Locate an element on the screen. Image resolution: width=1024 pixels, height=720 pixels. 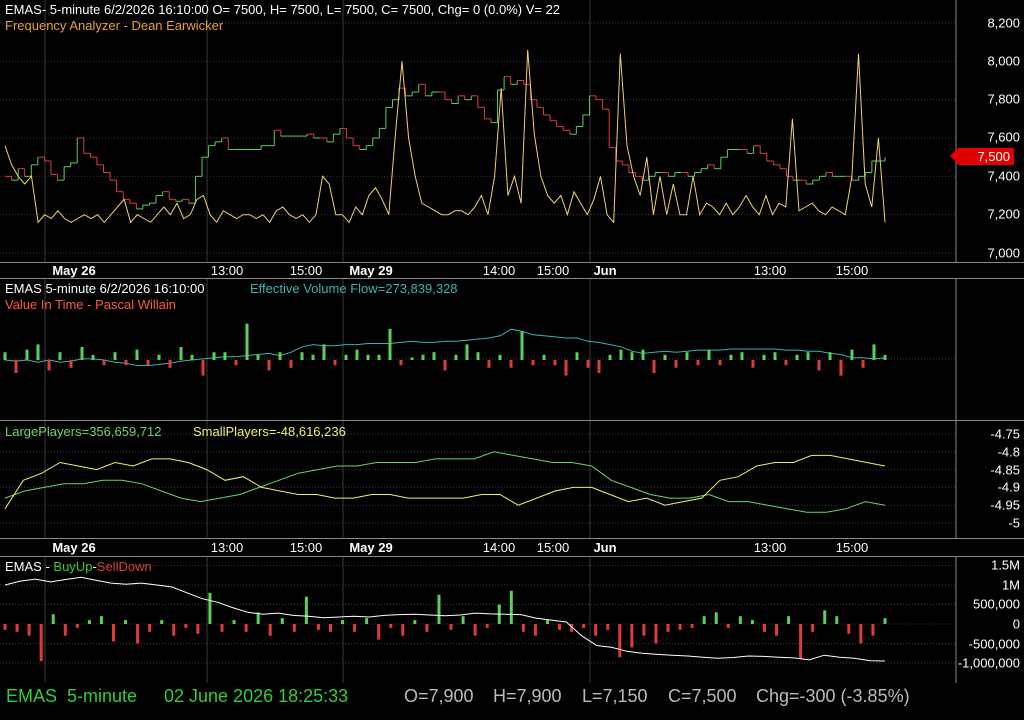
footer-high: H=7,900 is located at coordinates (527, 696).